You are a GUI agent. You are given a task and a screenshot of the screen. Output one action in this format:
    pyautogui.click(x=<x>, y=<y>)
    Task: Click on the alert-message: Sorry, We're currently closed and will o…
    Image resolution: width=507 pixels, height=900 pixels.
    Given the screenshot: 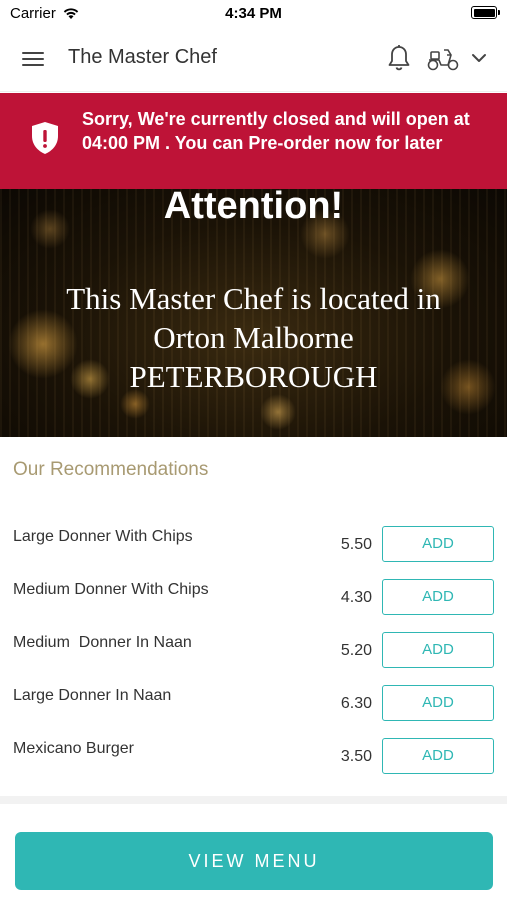 What is the action you would take?
    pyautogui.click(x=276, y=131)
    